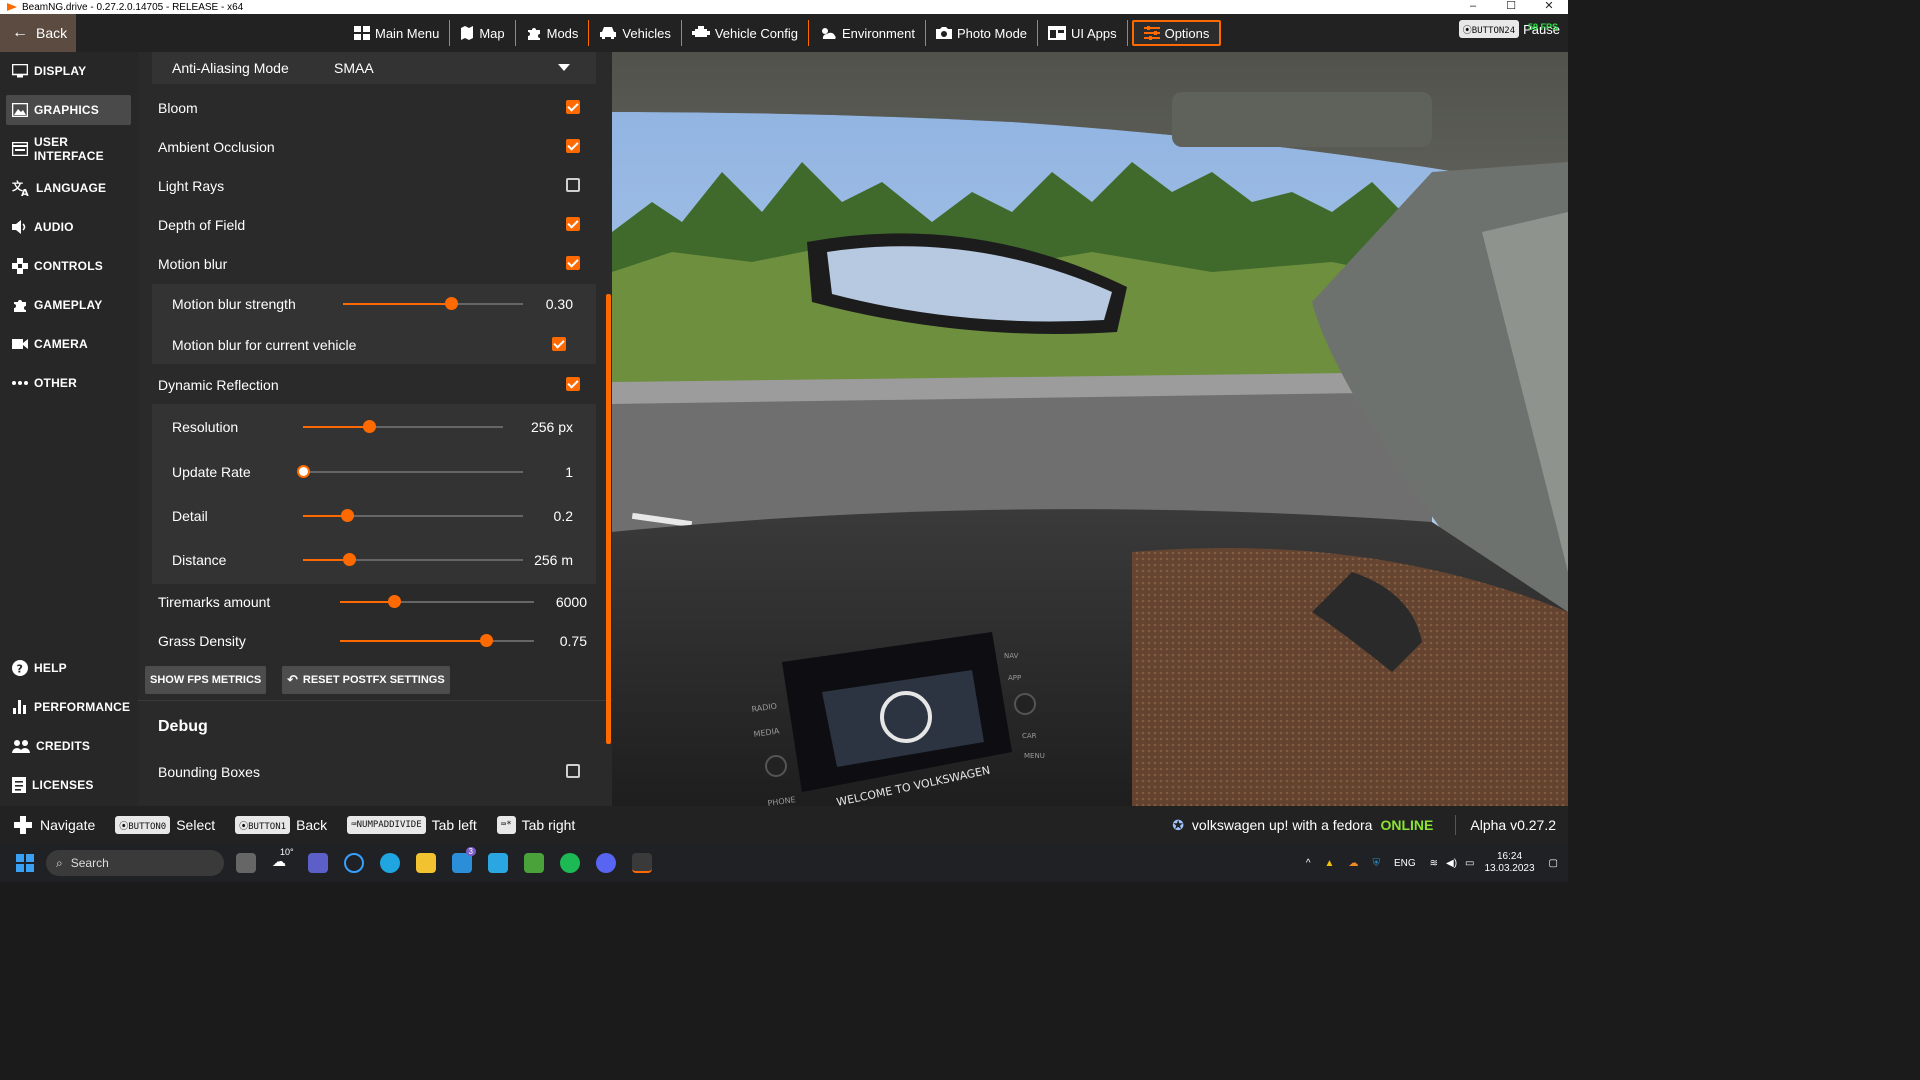  I want to click on ambient-occlusion-checkbox, so click(573, 146).